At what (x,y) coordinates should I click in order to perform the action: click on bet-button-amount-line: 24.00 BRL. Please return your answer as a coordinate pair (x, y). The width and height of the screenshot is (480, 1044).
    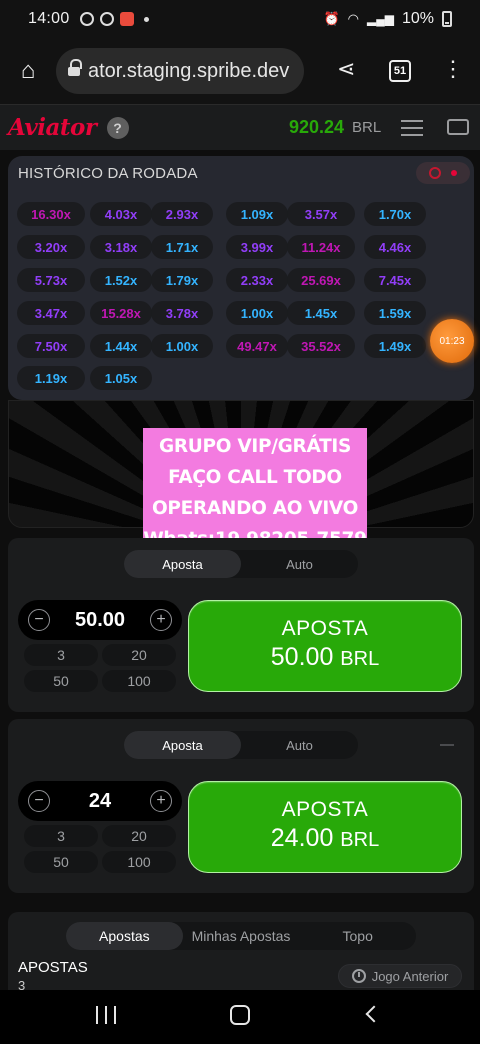
    Looking at the image, I should click on (325, 838).